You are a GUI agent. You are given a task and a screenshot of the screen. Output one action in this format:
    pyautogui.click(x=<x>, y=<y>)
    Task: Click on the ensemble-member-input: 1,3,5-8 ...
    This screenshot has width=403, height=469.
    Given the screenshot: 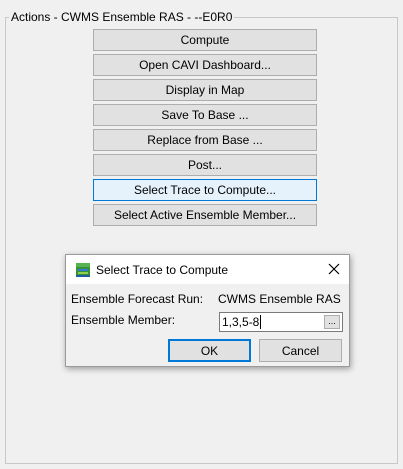 What is the action you would take?
    pyautogui.click(x=281, y=322)
    